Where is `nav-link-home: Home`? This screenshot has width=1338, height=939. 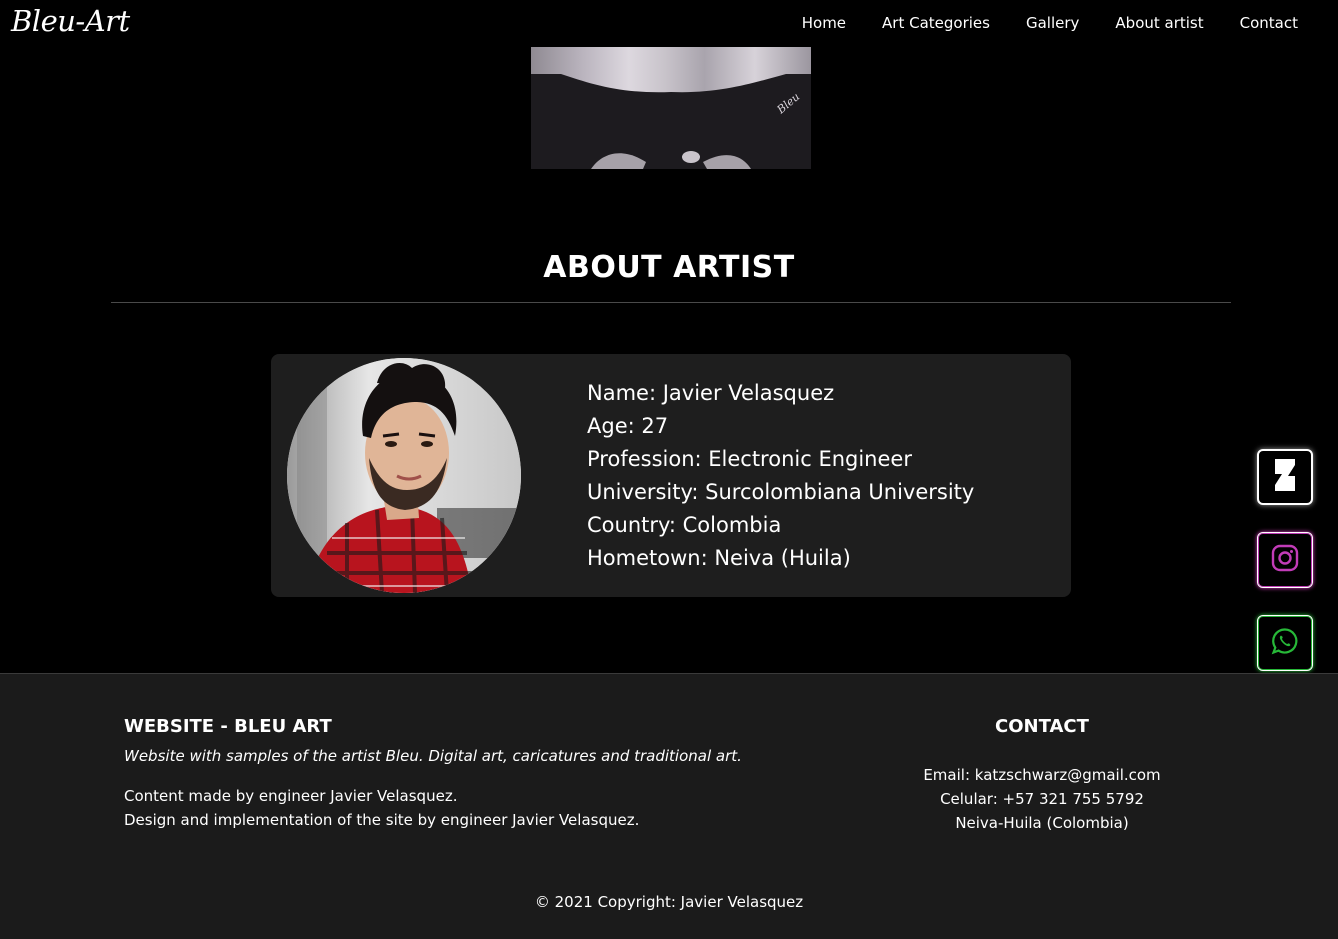
nav-link-home: Home is located at coordinates (824, 23).